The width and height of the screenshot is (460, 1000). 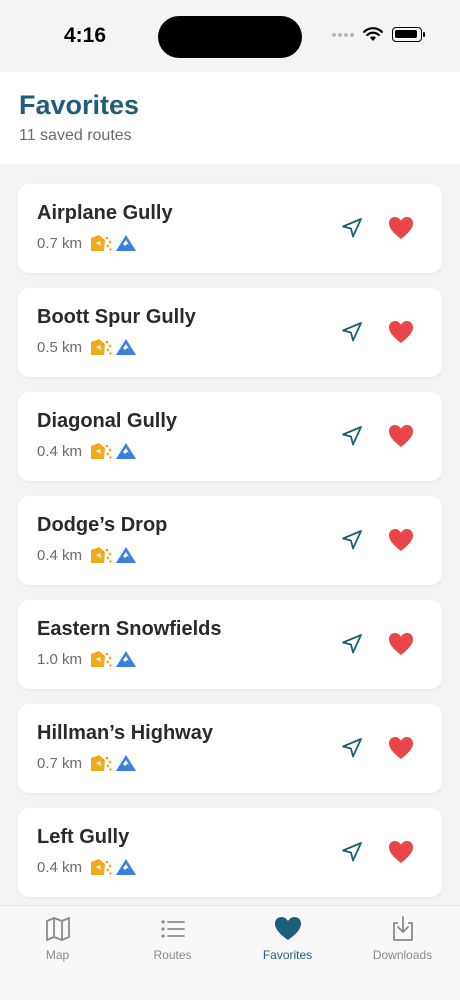 What do you see at coordinates (230, 436) in the screenshot?
I see `route-card: Diagonal Gully 0.4 km` at bounding box center [230, 436].